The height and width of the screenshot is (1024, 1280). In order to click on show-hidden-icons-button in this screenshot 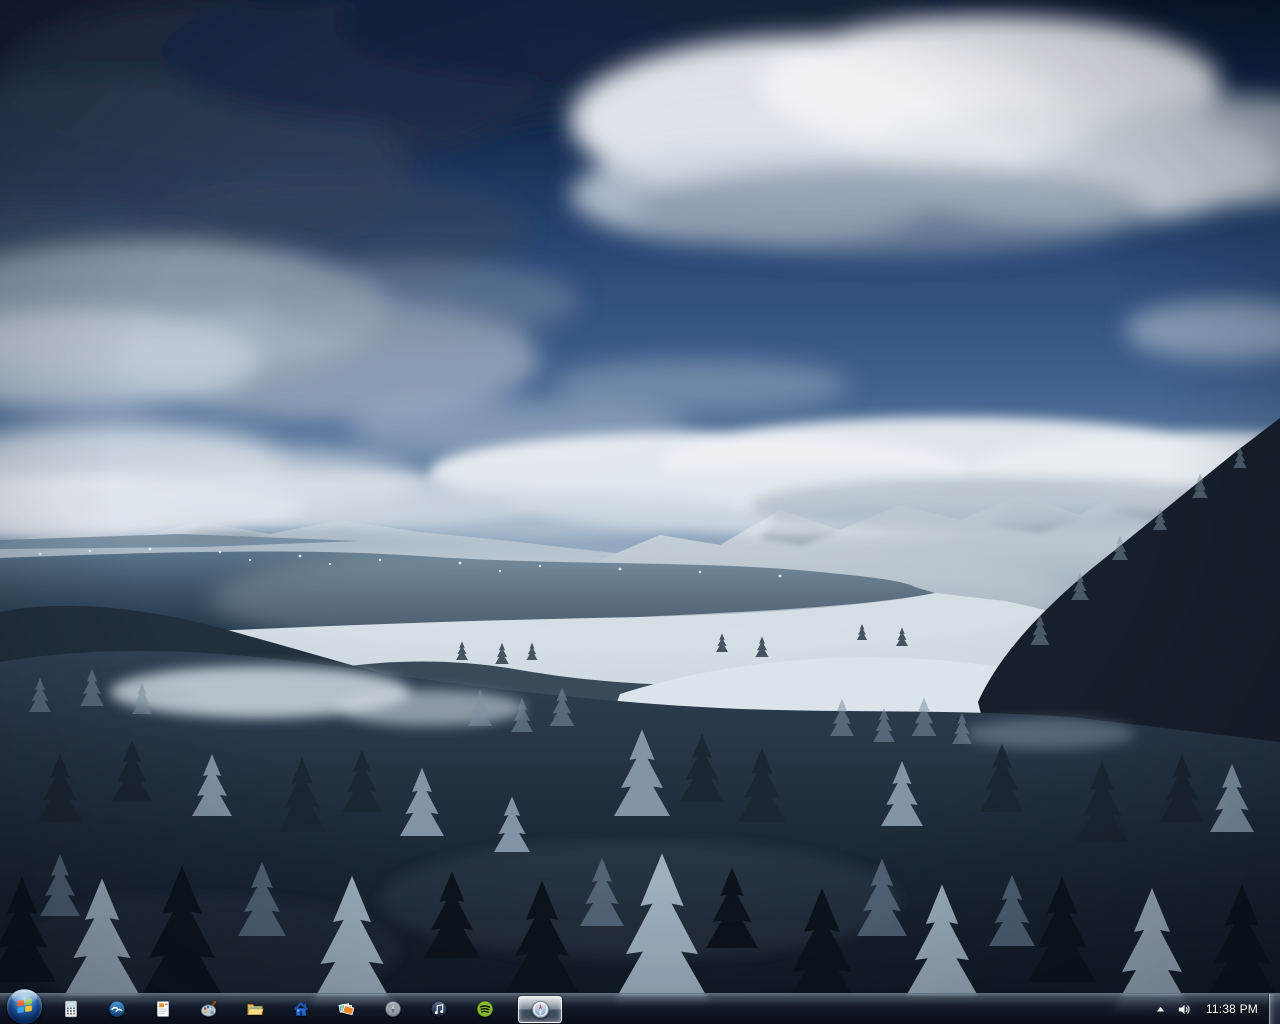, I will do `click(1161, 1009)`.